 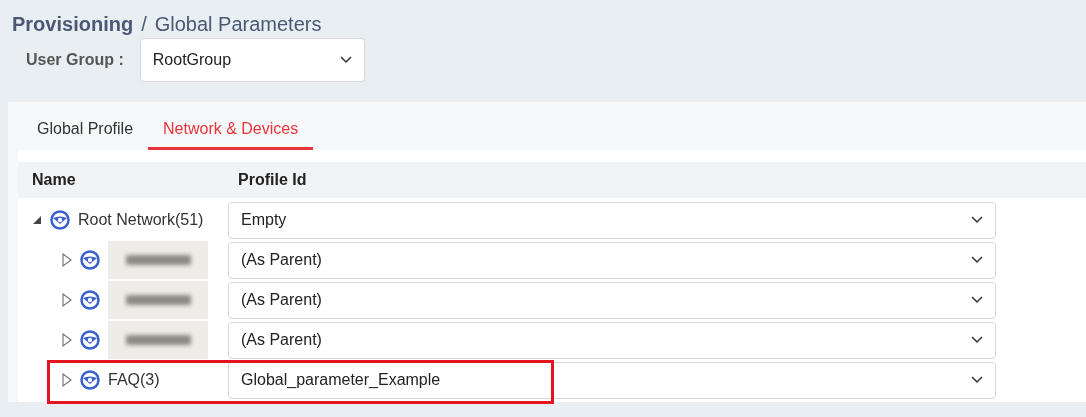 I want to click on collapse-icon, so click(x=37, y=220).